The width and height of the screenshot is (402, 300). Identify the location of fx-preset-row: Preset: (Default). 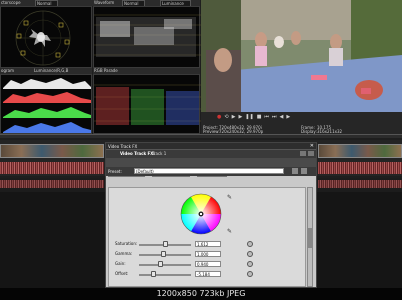
(211, 171).